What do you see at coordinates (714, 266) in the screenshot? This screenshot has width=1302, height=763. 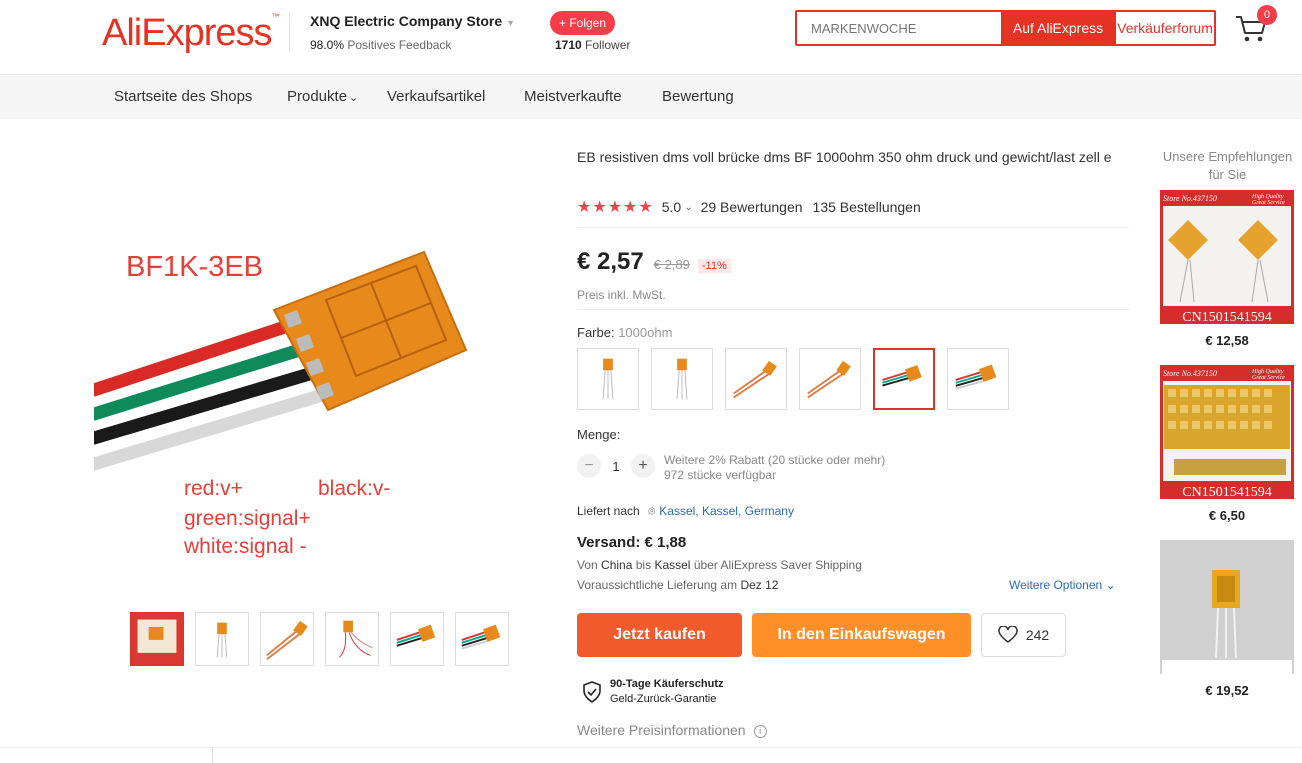 I see `discount-badge: -11%` at bounding box center [714, 266].